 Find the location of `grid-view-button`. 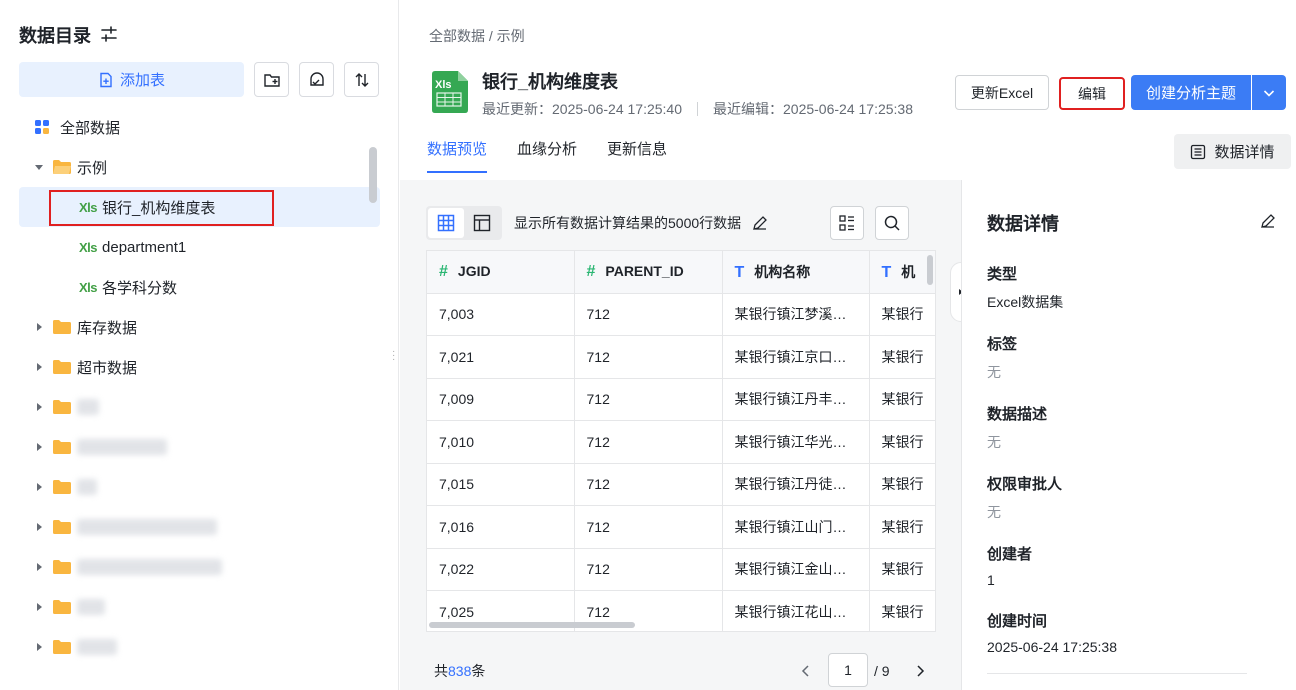

grid-view-button is located at coordinates (446, 223).